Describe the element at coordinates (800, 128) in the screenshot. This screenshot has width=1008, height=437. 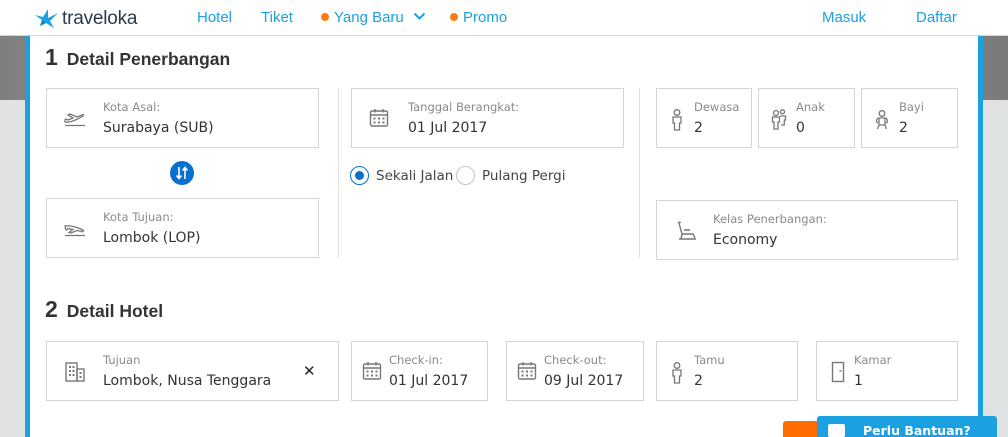
I see `children-value: 0` at that location.